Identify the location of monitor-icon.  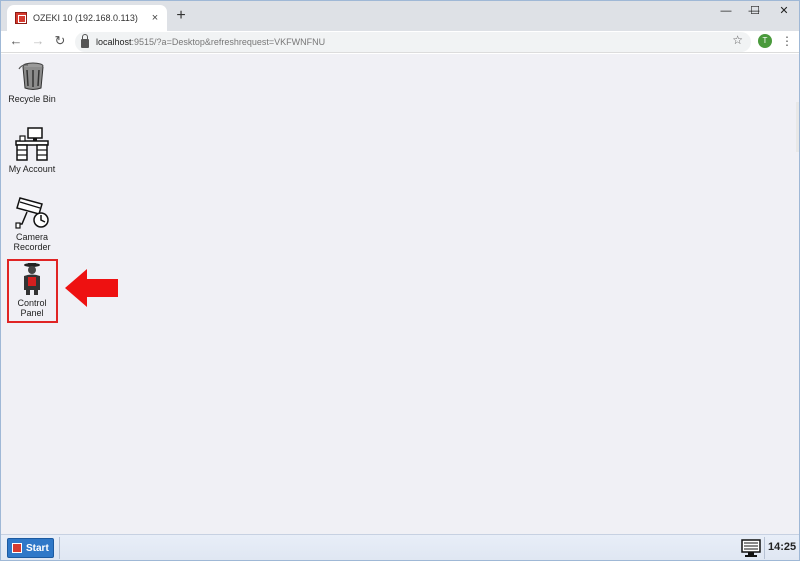
(751, 548).